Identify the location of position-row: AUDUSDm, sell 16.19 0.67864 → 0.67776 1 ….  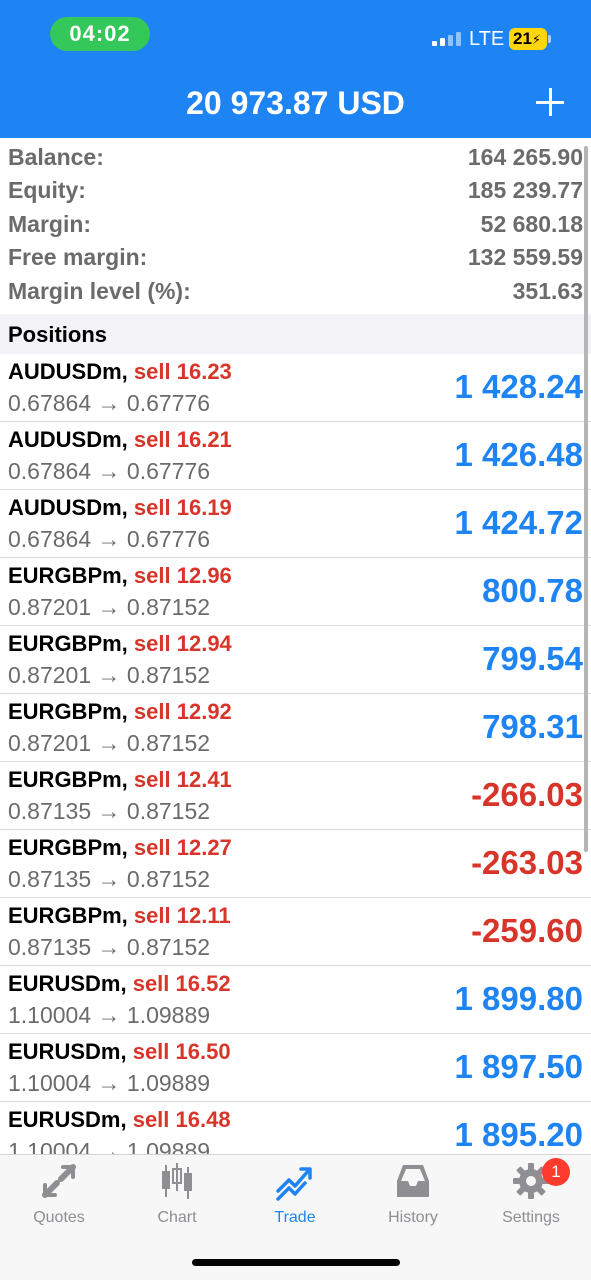
(295, 524).